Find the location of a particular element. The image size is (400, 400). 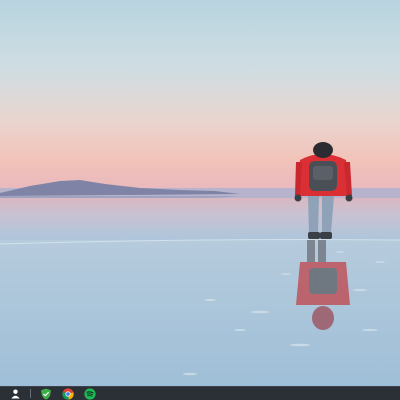

shield-icon is located at coordinates (46, 394).